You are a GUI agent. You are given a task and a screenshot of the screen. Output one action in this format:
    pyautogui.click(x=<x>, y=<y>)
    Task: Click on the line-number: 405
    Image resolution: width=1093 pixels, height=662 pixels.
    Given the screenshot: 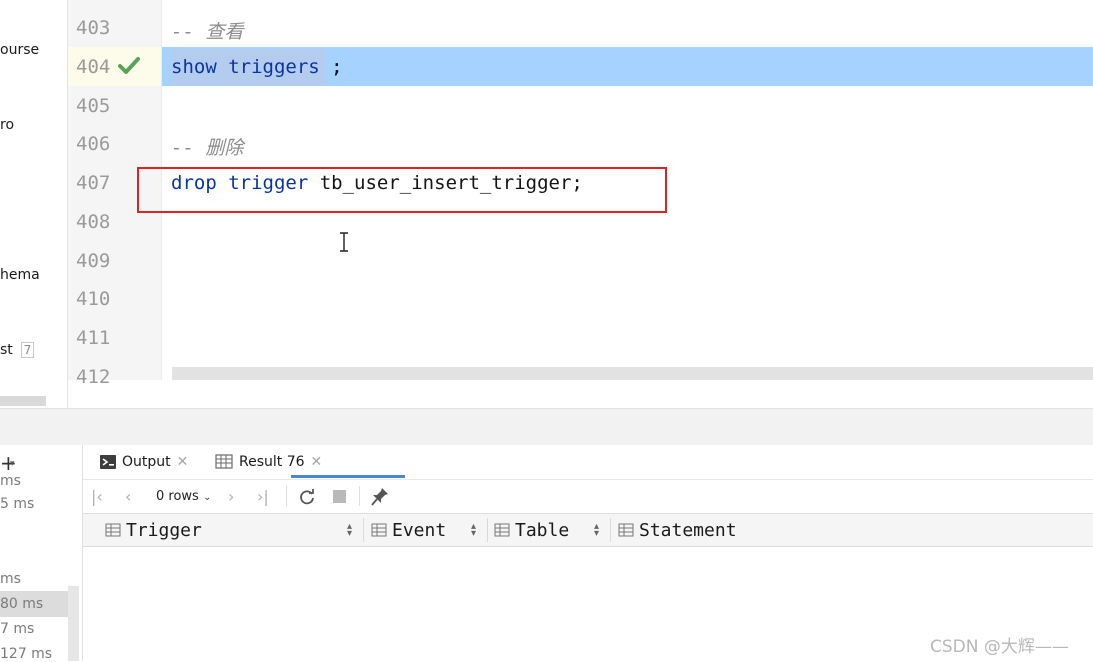 What is the action you would take?
    pyautogui.click(x=93, y=106)
    